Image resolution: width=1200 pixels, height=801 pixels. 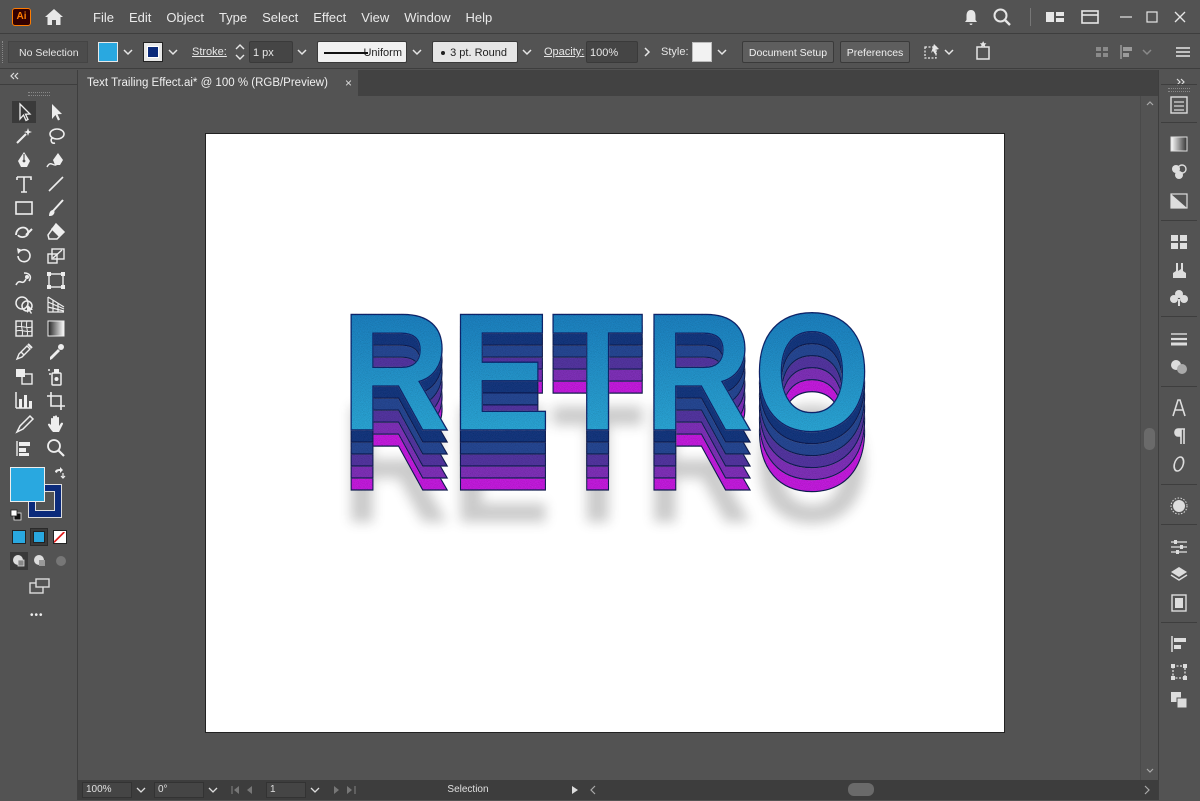 I want to click on transform-panel-icon, so click(x=1179, y=672).